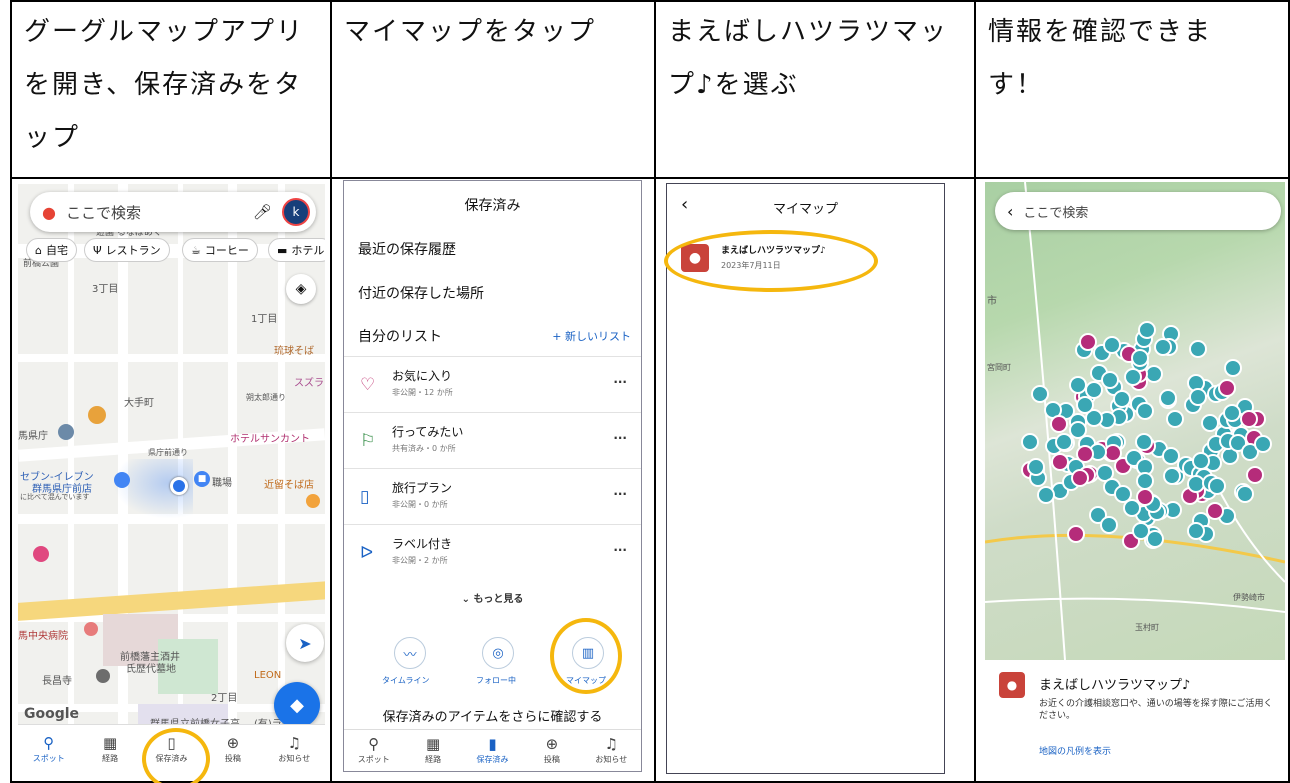 This screenshot has height=783, width=1290. What do you see at coordinates (1075, 750) in the screenshot?
I see `legend-link: 地図の凡例を表示` at bounding box center [1075, 750].